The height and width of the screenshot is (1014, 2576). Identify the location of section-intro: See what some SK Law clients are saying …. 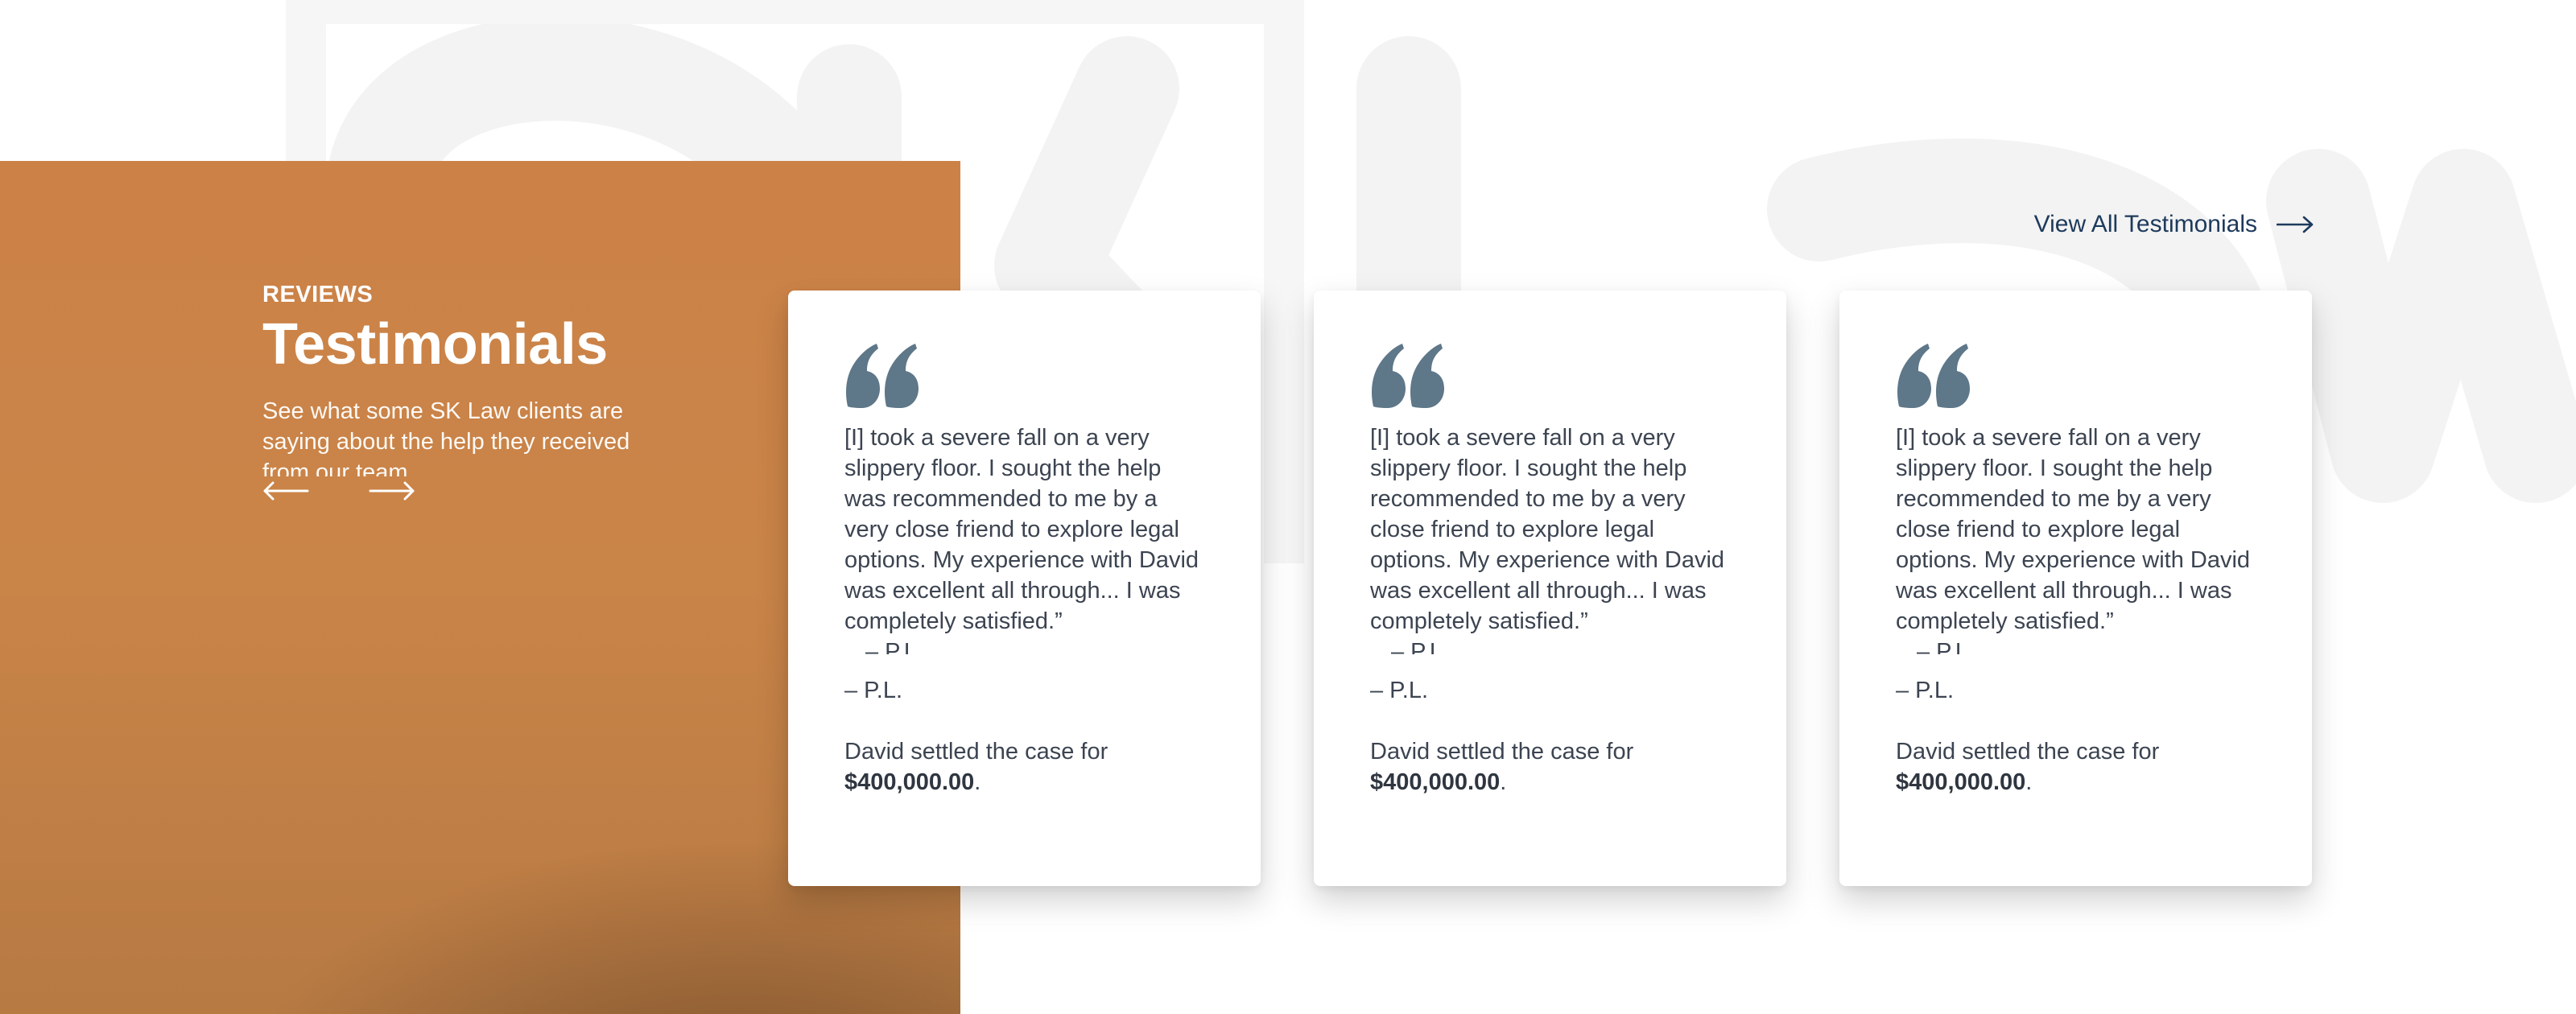
(446, 437).